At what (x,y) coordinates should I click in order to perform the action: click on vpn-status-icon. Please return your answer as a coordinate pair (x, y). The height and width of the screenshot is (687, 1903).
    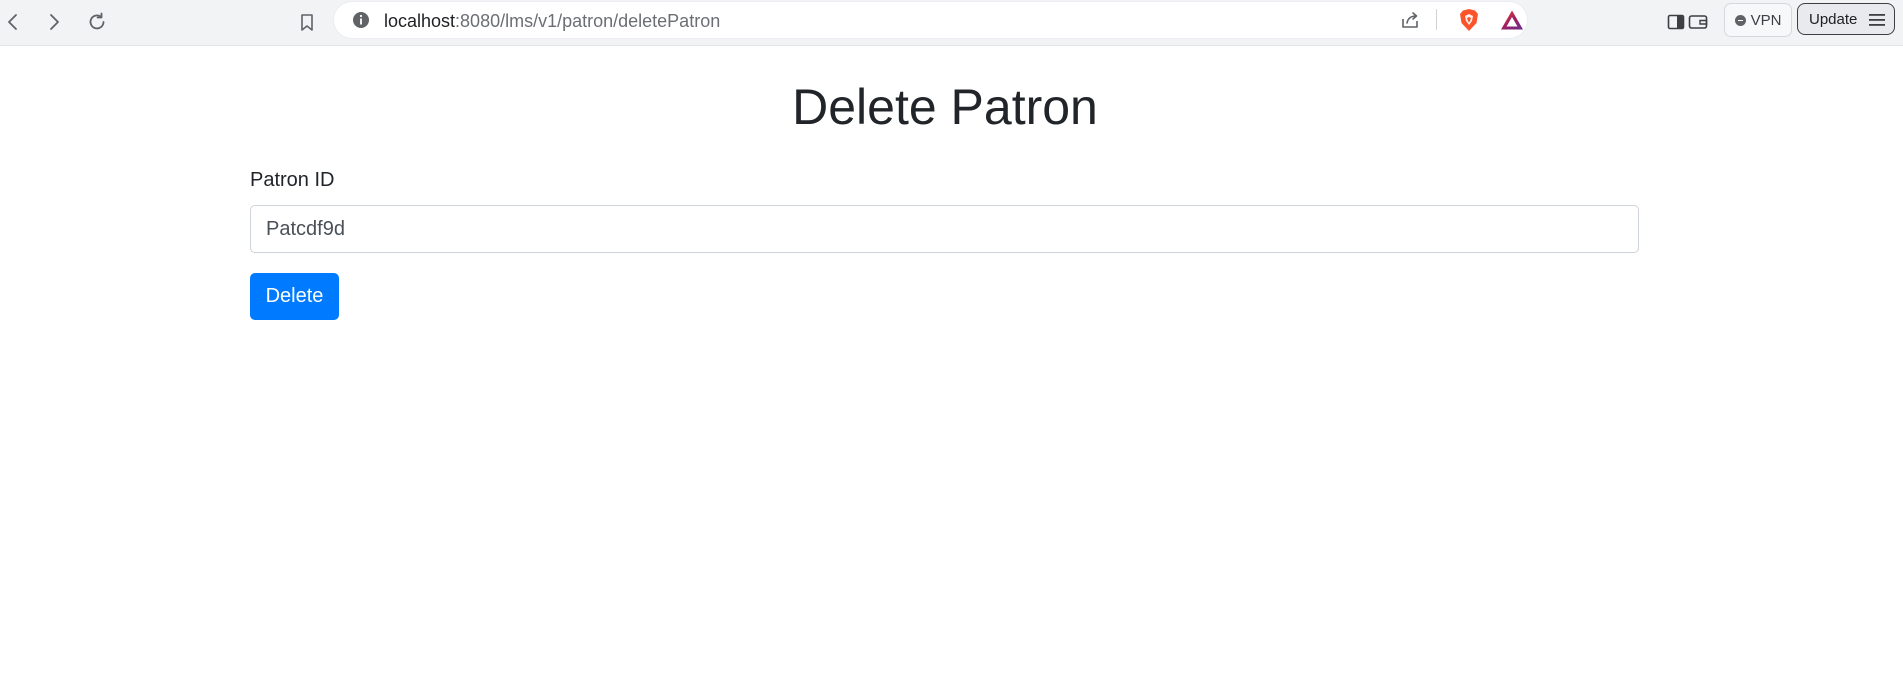
    Looking at the image, I should click on (1740, 20).